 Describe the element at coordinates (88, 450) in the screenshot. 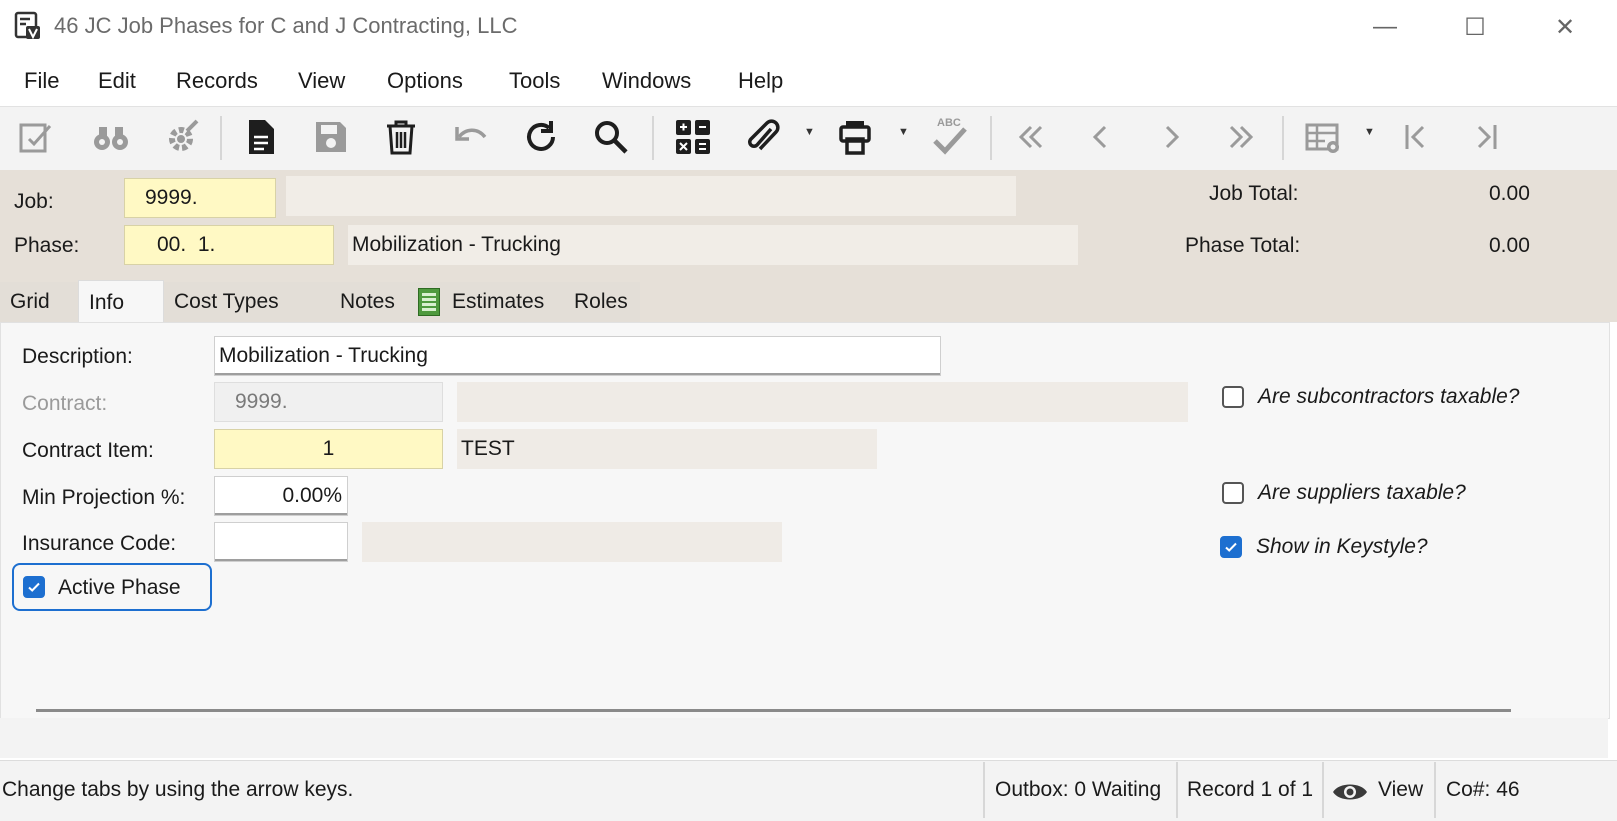

I see `contract-item-label: Contract Item:` at that location.